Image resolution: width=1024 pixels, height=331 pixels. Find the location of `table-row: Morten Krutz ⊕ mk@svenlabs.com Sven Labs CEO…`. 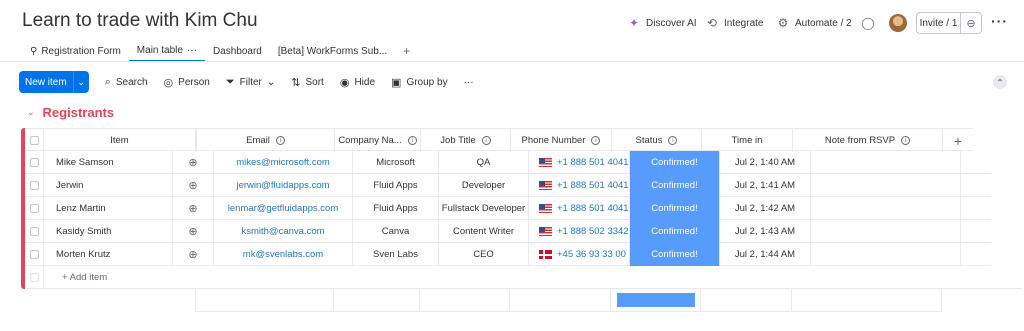

table-row: Morten Krutz ⊕ mk@svenlabs.com Sven Labs CEO… is located at coordinates (508, 254).